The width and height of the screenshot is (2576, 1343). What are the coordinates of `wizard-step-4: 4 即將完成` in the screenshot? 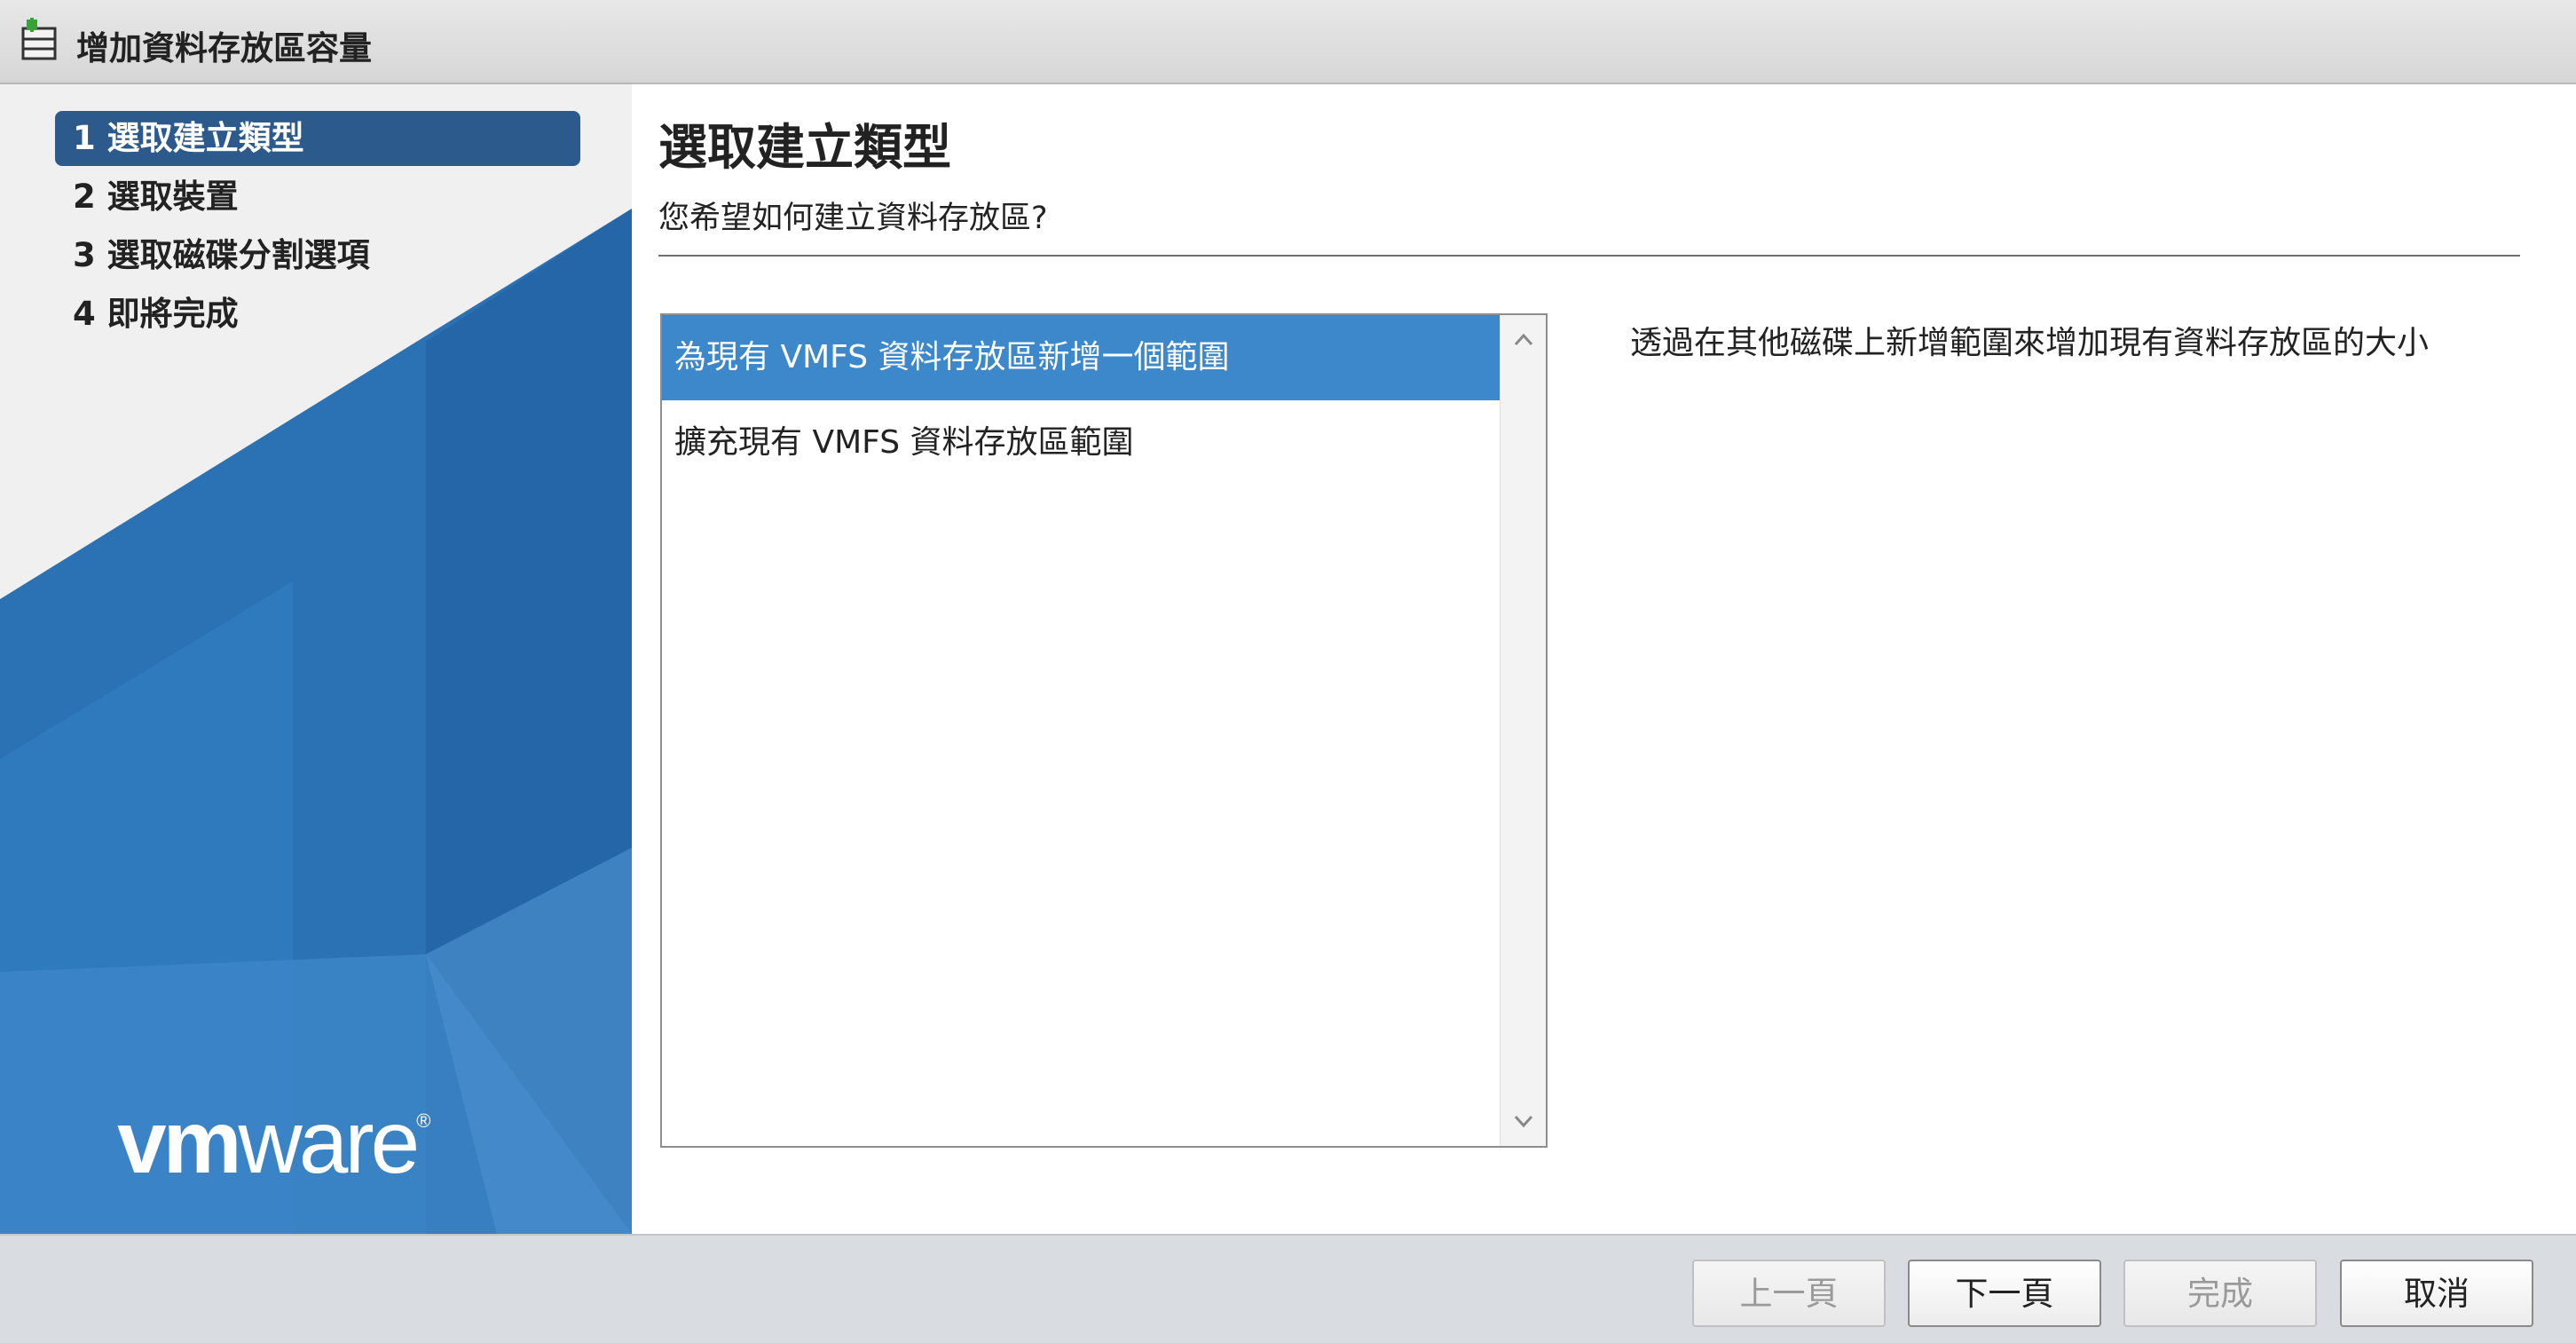 It's located at (318, 314).